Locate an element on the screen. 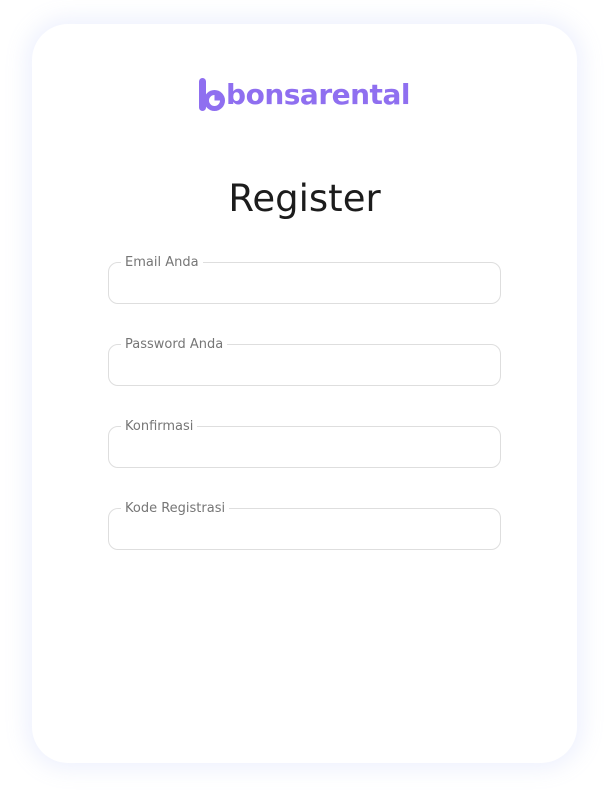  confirm-password-input is located at coordinates (304, 450).